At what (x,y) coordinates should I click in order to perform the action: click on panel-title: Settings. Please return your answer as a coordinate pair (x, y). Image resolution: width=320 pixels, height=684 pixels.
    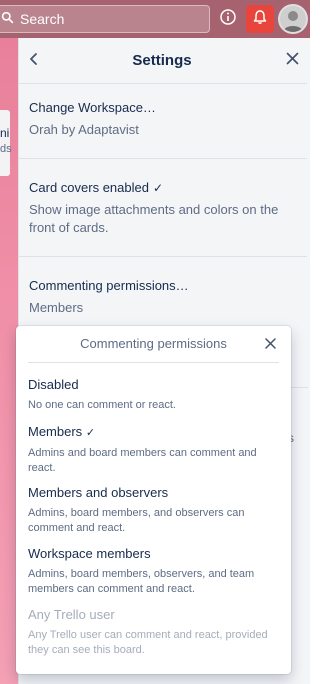
    Looking at the image, I should click on (162, 60).